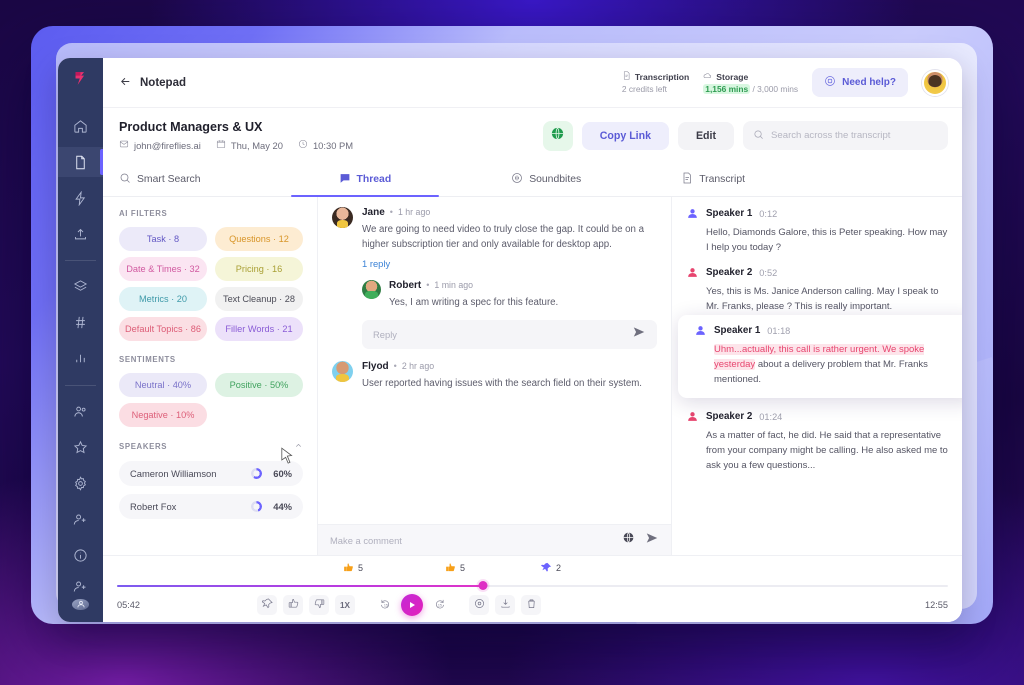  Describe the element at coordinates (860, 82) in the screenshot. I see `need-help-button: Need help?` at that location.